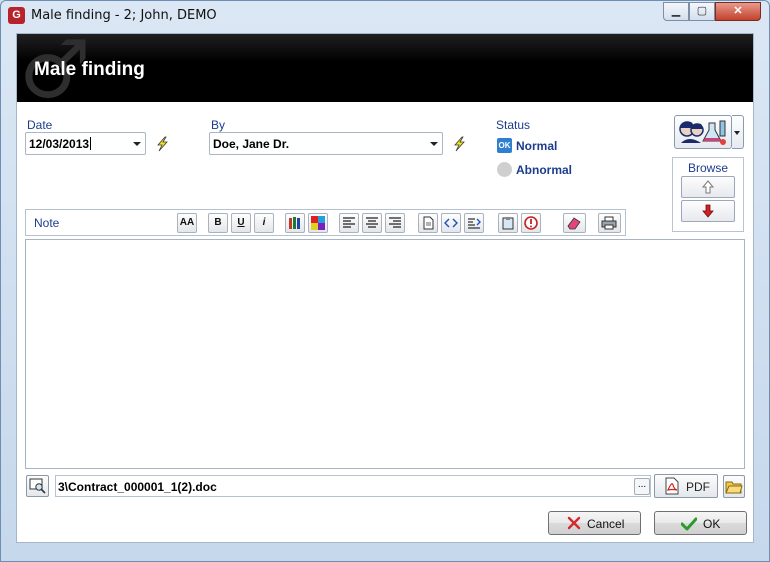  I want to click on open-folder-button, so click(734, 486).